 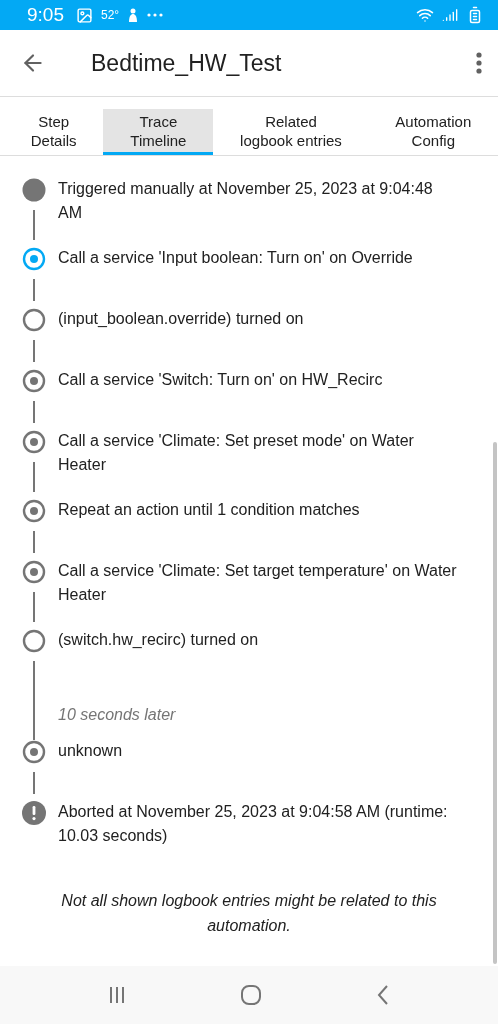 I want to click on timeline-entry: Call a service 'Switch: Turn on' on HW_Recirc, so click(x=220, y=399).